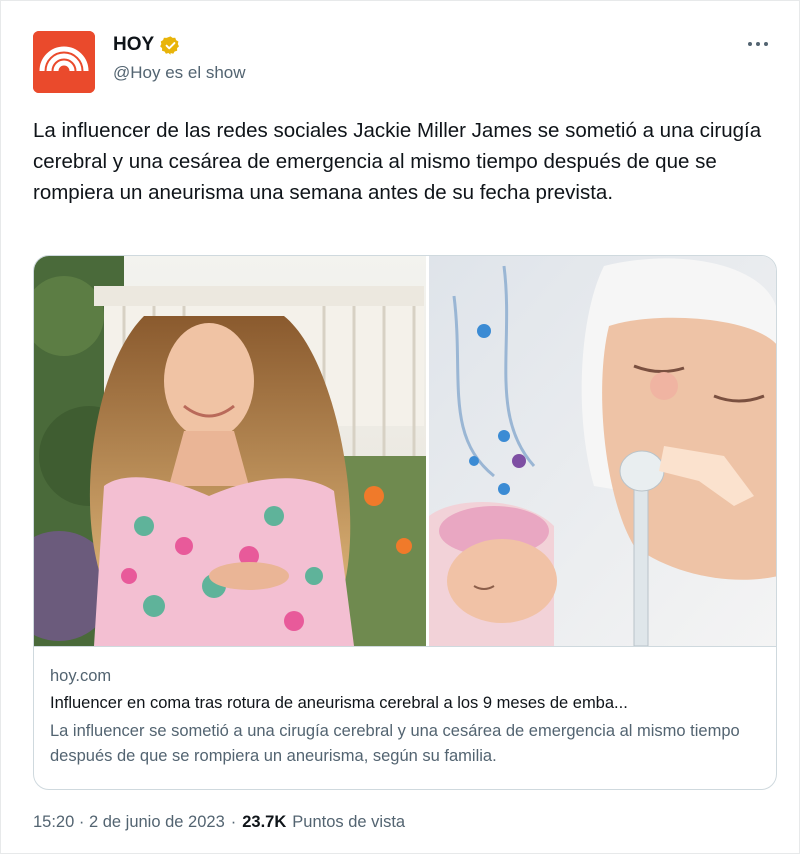 This screenshot has width=800, height=854. Describe the element at coordinates (133, 45) in the screenshot. I see `account-name: HOY` at that location.